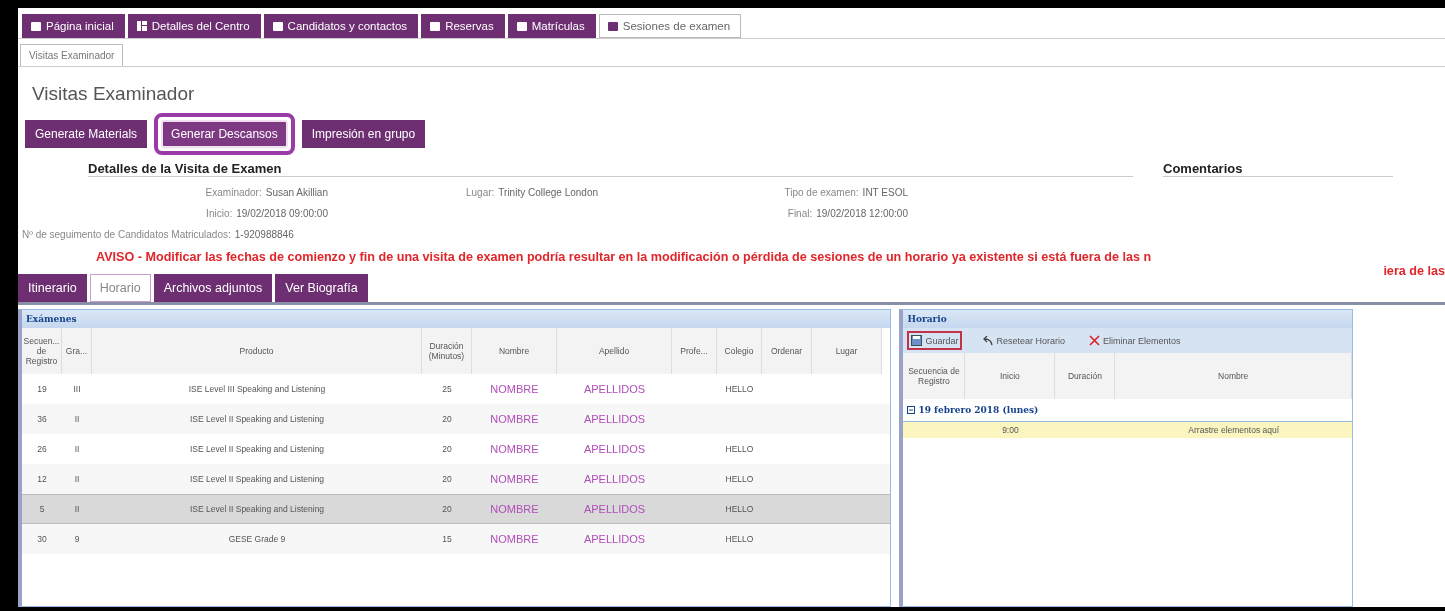 The height and width of the screenshot is (611, 1445). Describe the element at coordinates (296, 192) in the screenshot. I see `field-value: Susan Akillian` at that location.